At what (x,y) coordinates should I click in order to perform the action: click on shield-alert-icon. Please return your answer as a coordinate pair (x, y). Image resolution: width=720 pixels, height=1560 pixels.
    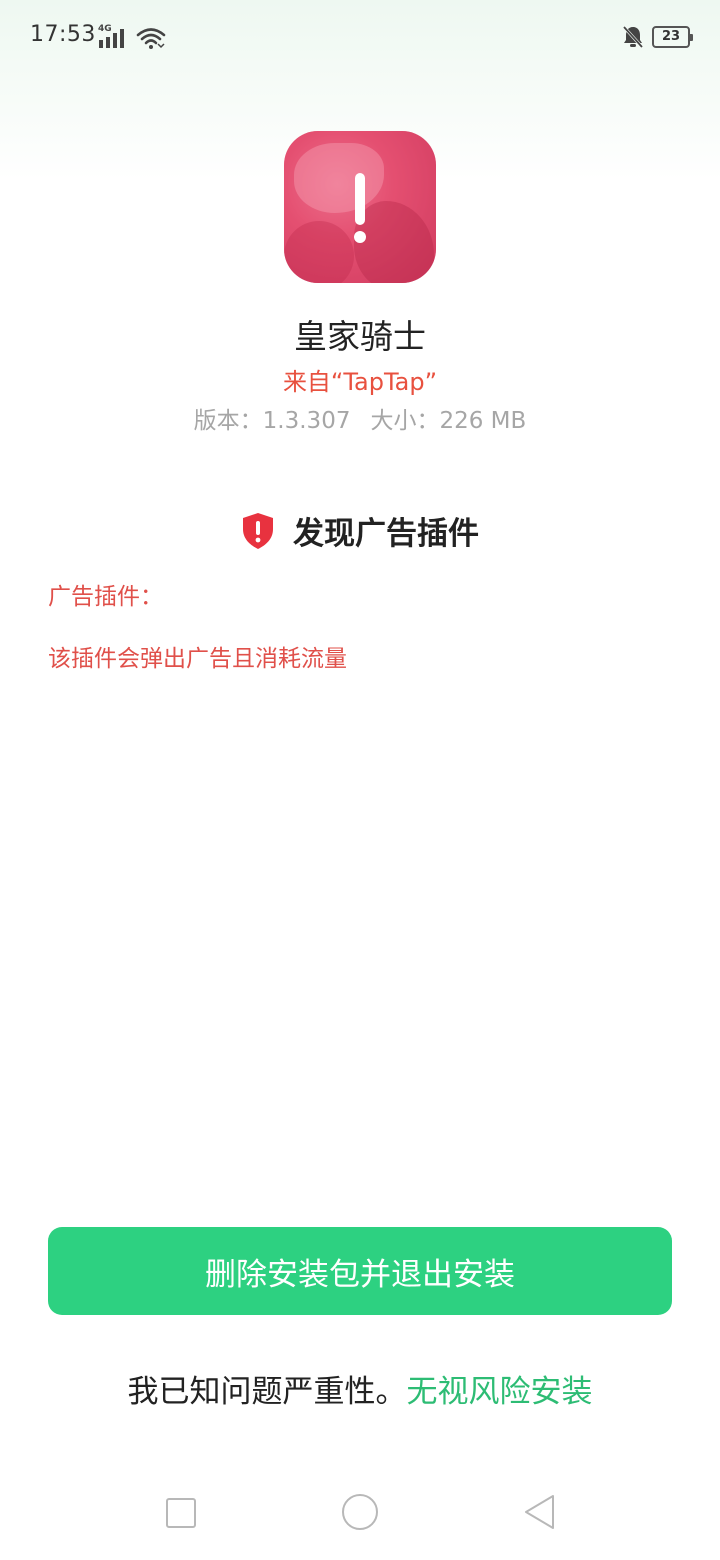
    Looking at the image, I should click on (258, 531).